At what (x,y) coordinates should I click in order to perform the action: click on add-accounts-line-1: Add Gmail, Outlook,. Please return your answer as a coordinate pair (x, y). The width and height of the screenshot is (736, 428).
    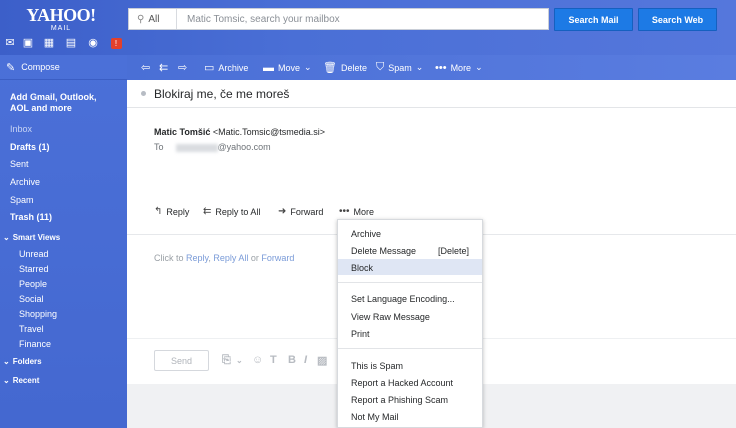
    Looking at the image, I should click on (53, 97).